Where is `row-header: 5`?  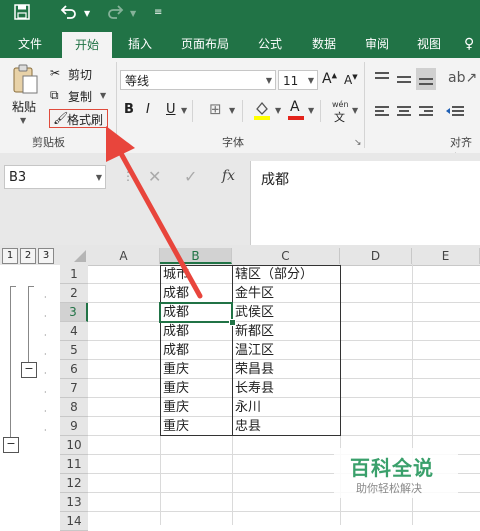
row-header: 5 is located at coordinates (74, 350).